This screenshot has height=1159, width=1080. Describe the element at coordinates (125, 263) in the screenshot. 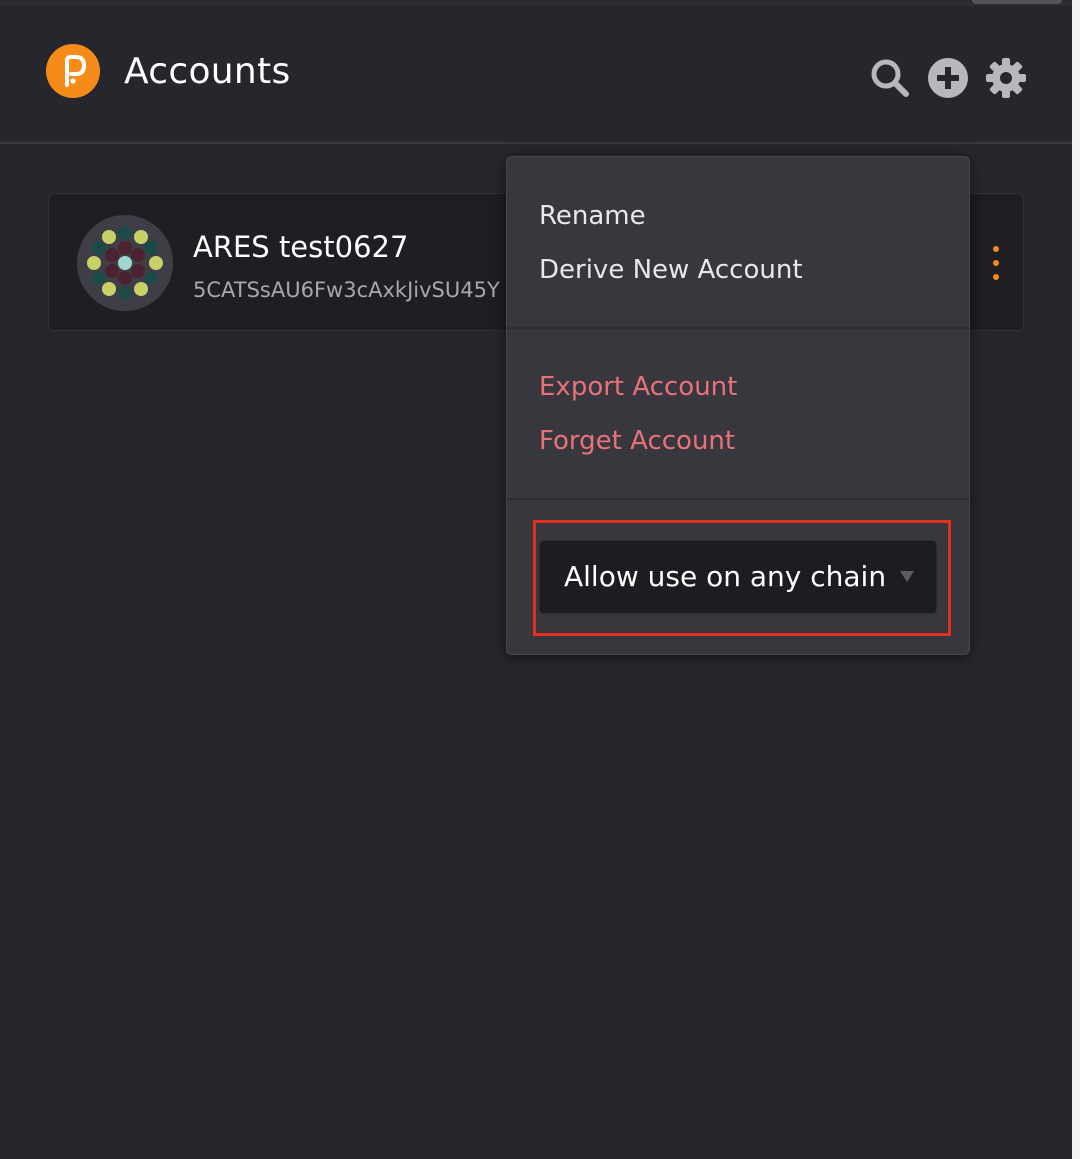

I see `identicon-avatar` at that location.